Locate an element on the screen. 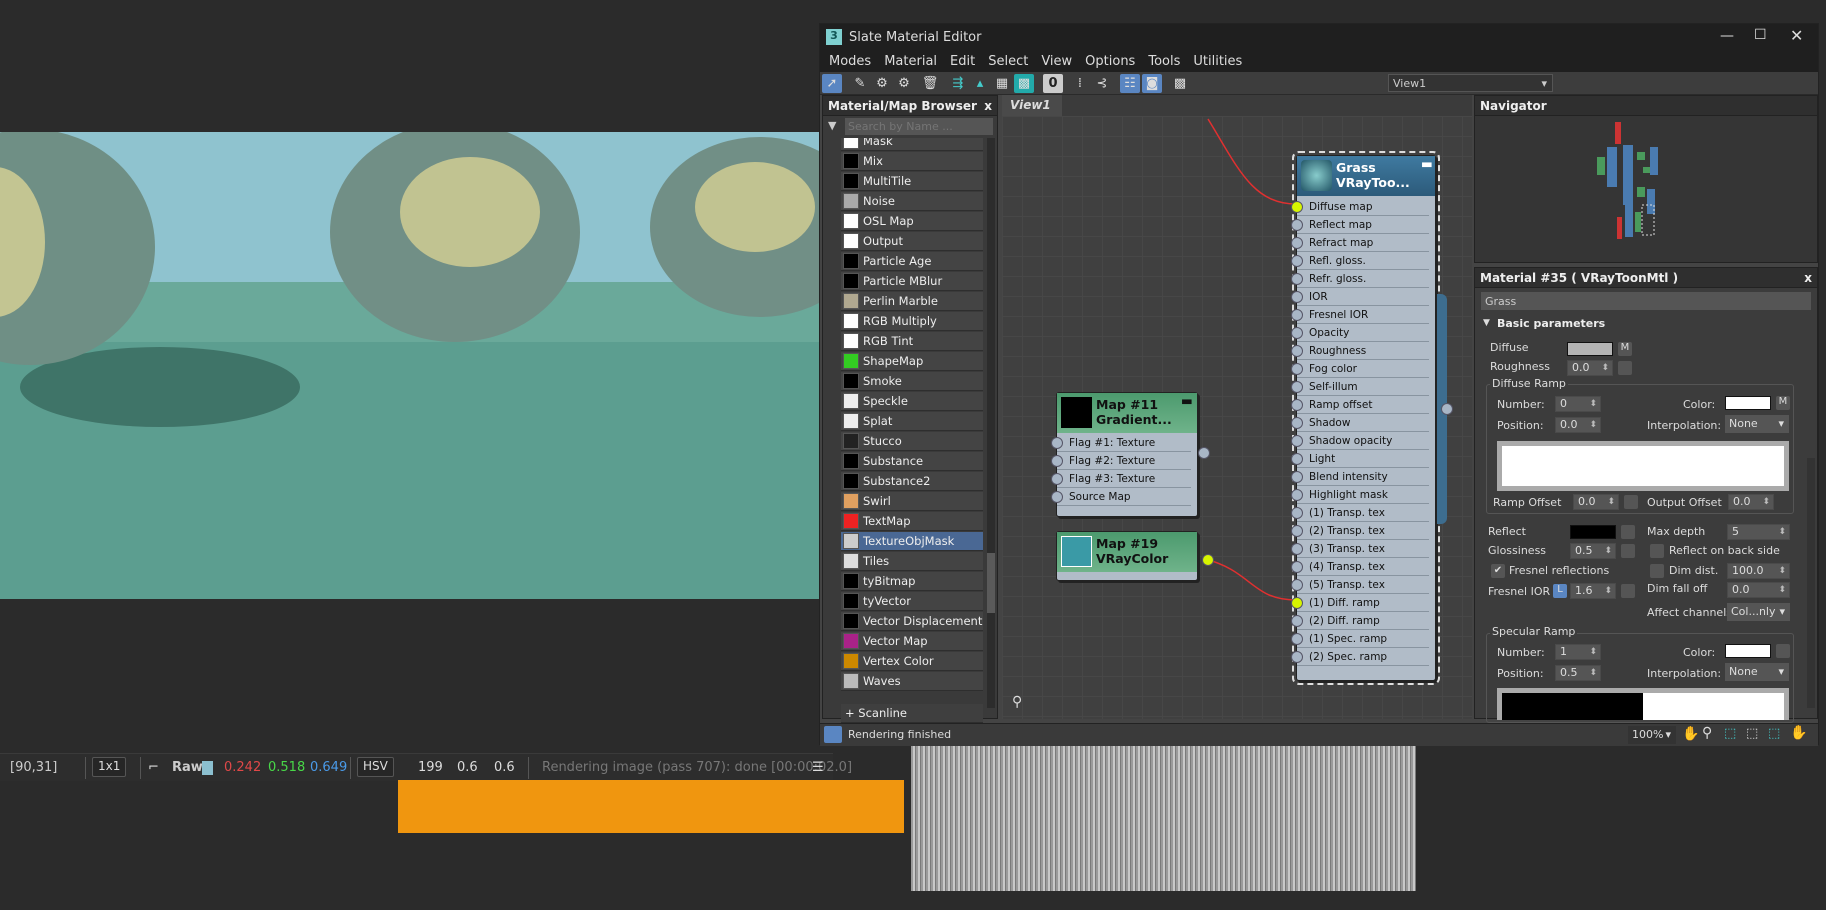  menu-modes: Modes is located at coordinates (850, 61).